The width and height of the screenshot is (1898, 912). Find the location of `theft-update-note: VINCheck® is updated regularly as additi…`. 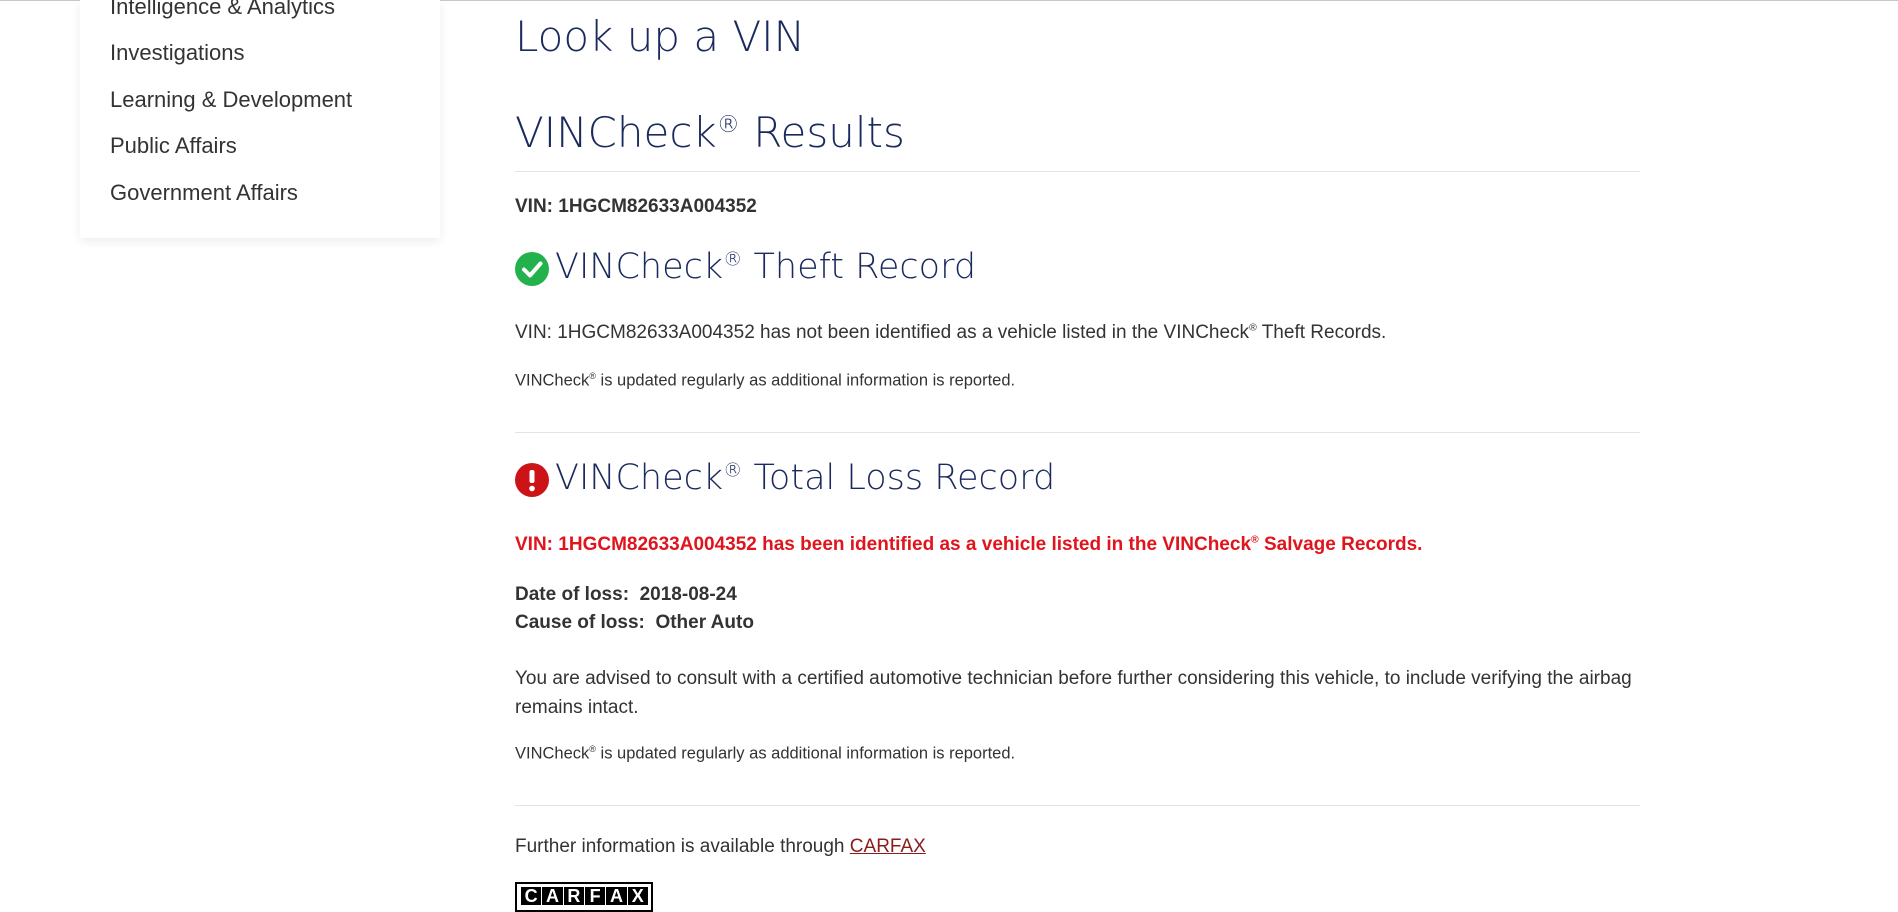

theft-update-note: VINCheck® is updated regularly as additi… is located at coordinates (765, 380).